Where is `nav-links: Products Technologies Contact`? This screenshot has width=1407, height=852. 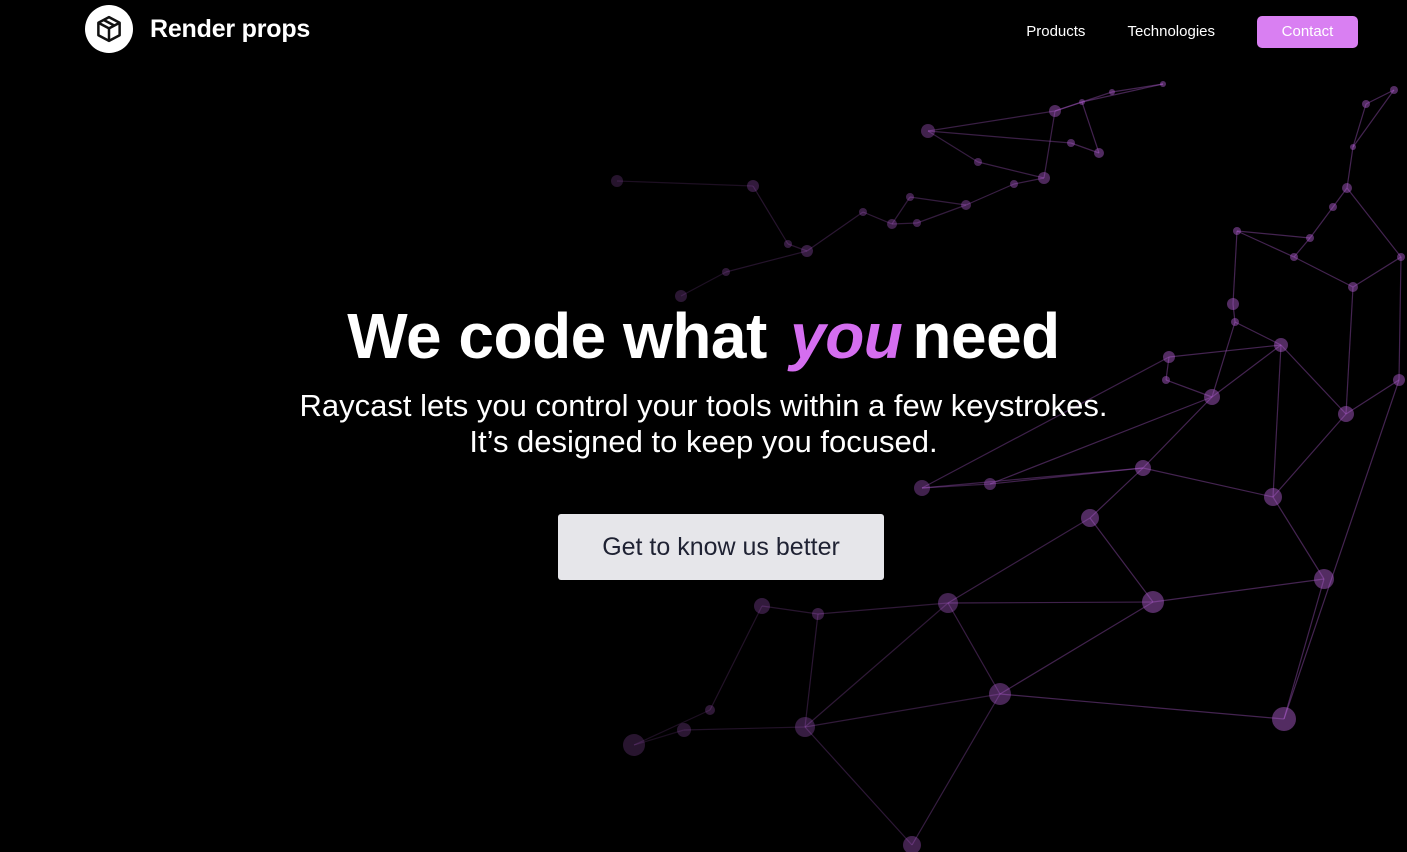 nav-links: Products Technologies Contact is located at coordinates (1192, 32).